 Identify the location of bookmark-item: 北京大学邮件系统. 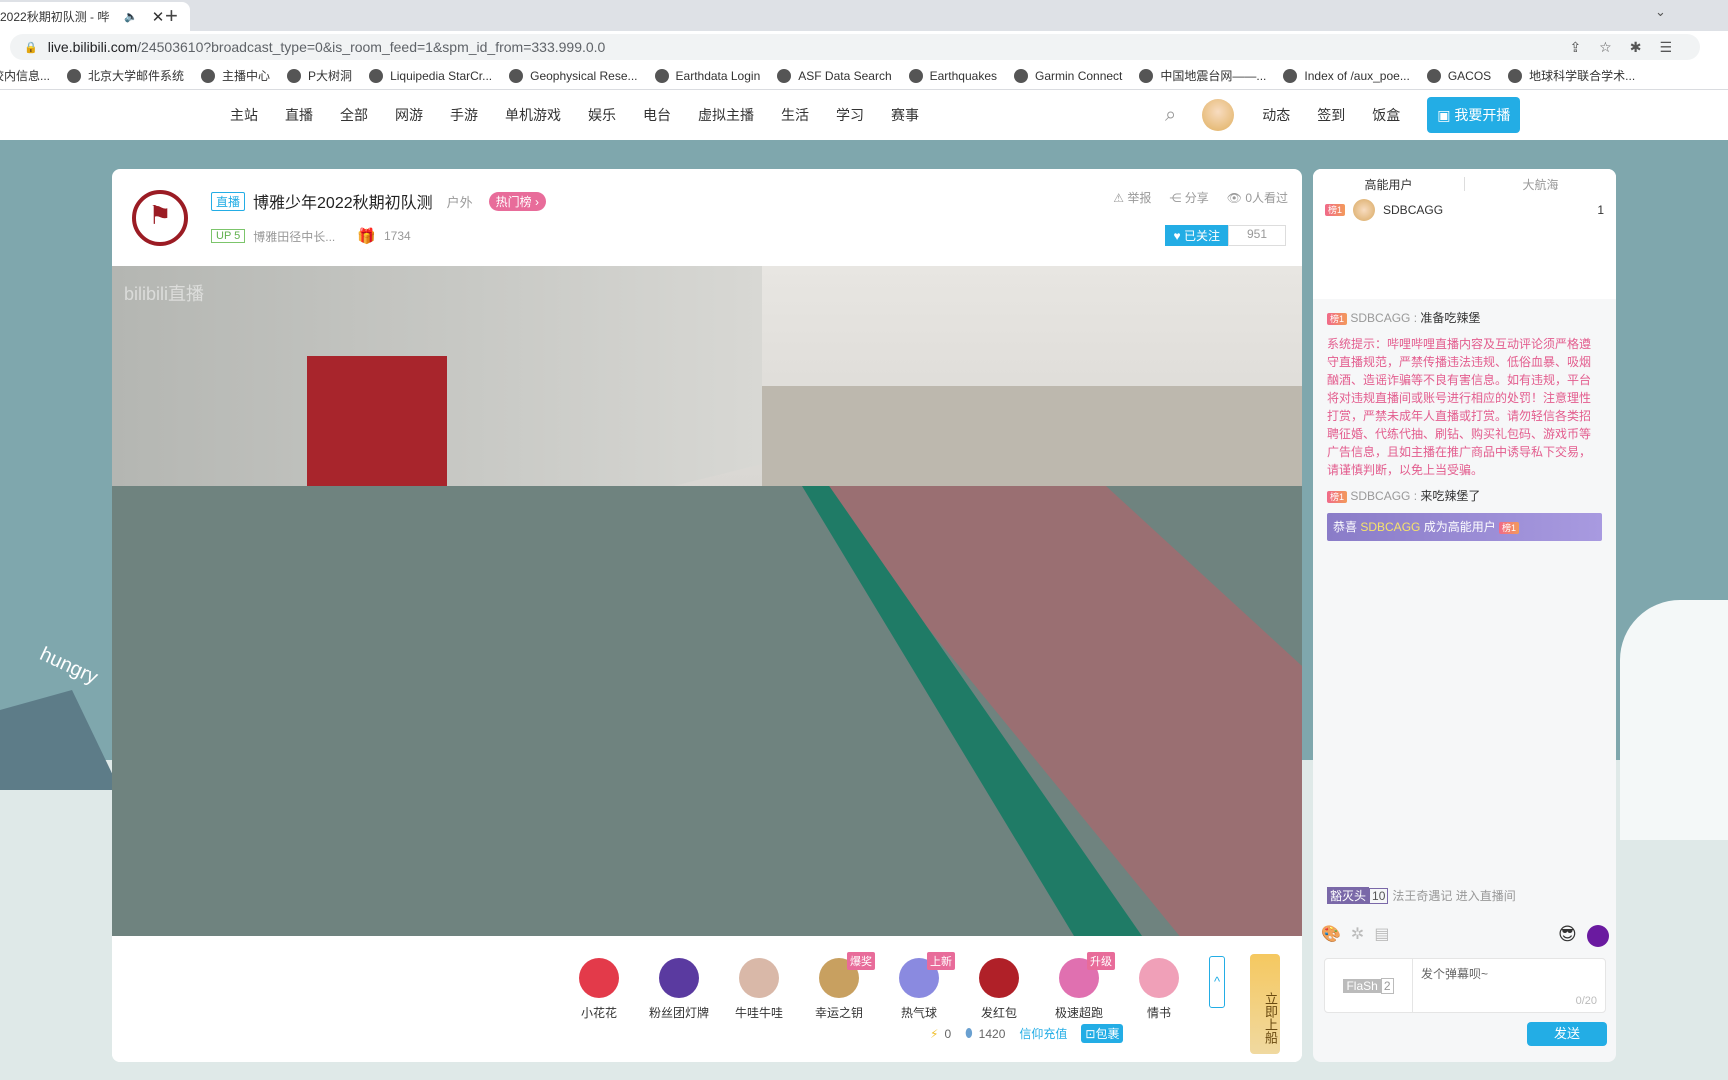
(125, 75).